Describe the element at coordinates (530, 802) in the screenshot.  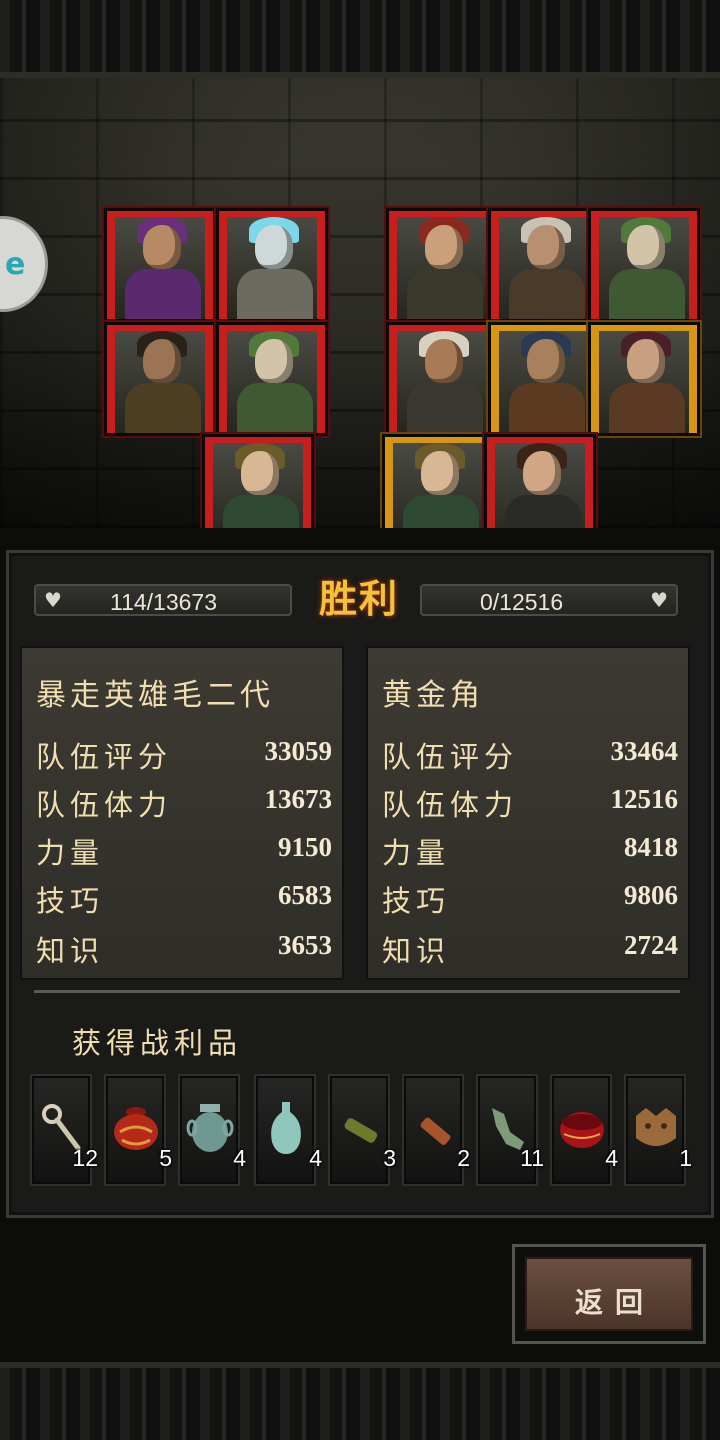
I see `stat-row-team-stamina: 队伍体力 12516` at that location.